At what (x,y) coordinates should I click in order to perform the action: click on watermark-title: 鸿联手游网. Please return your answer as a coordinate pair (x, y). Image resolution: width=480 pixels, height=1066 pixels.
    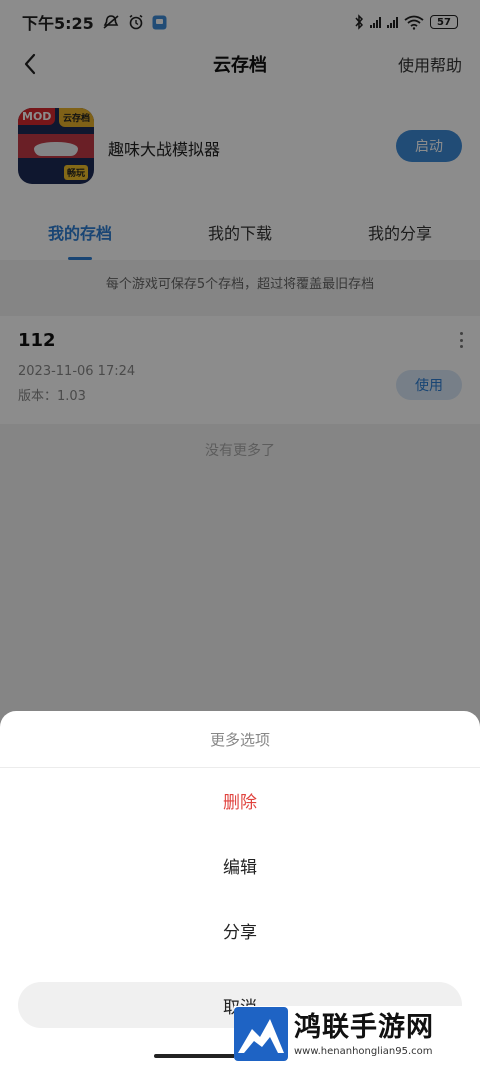
    Looking at the image, I should click on (364, 1027).